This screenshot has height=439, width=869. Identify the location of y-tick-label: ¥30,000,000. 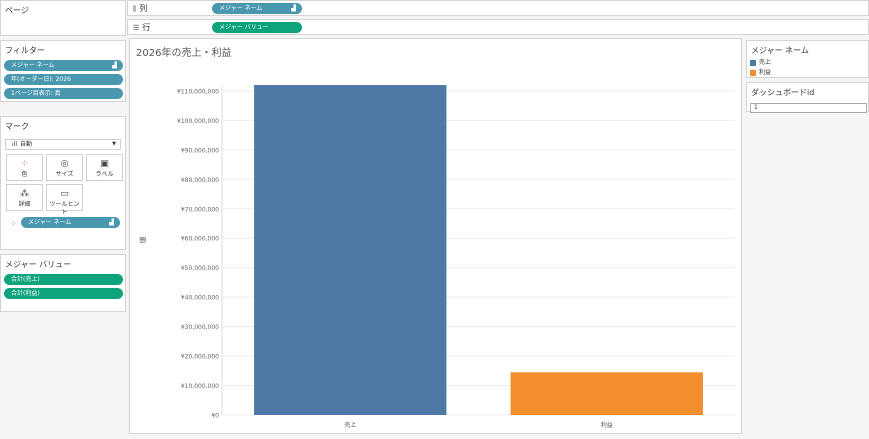
(200, 327).